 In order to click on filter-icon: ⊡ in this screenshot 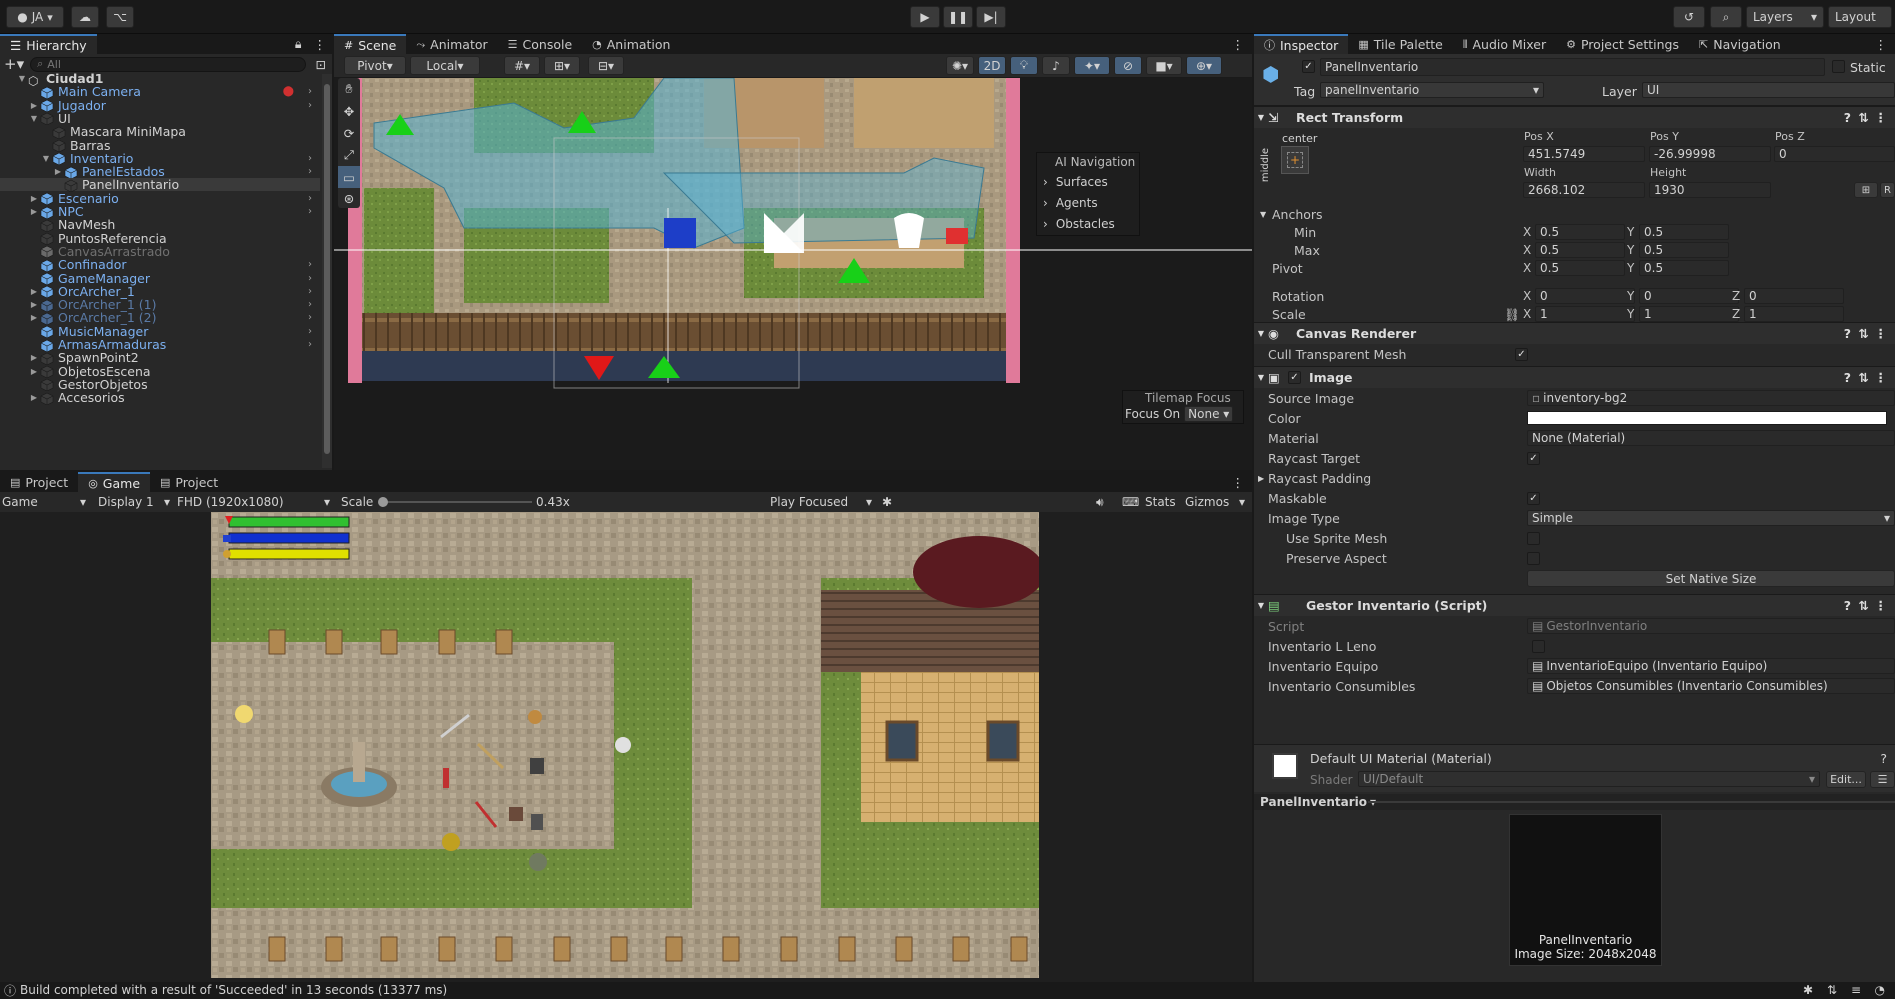, I will do `click(321, 64)`.